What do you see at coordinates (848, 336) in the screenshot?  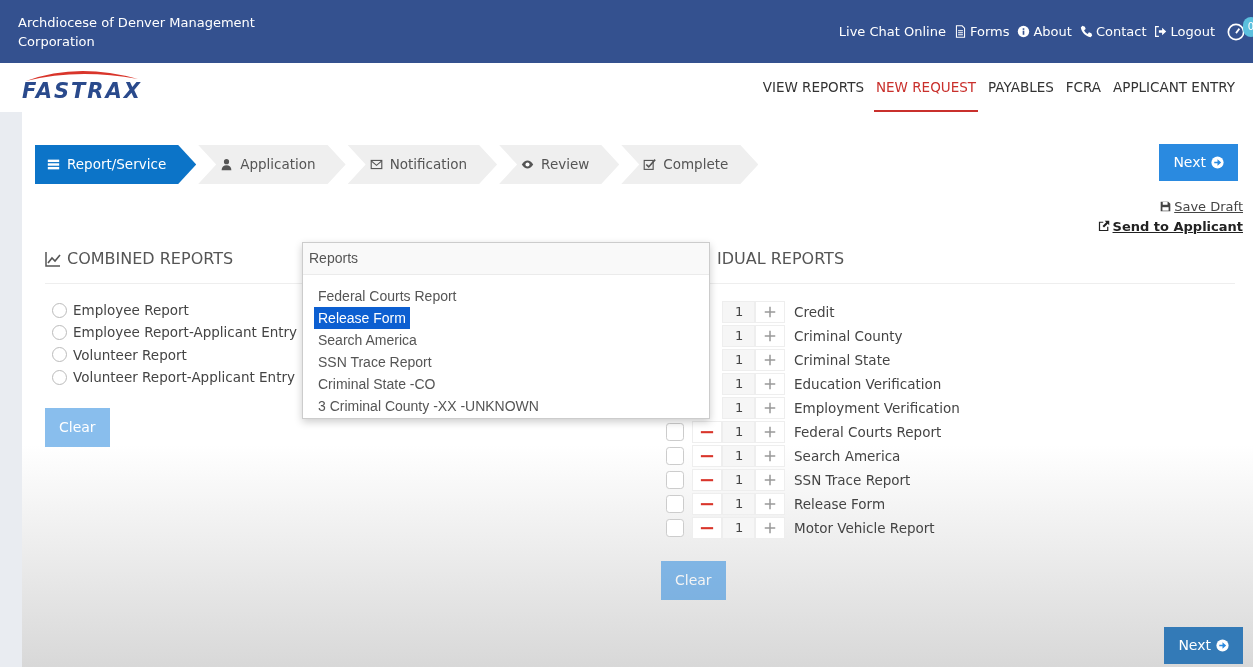 I see `report-label: Criminal County` at bounding box center [848, 336].